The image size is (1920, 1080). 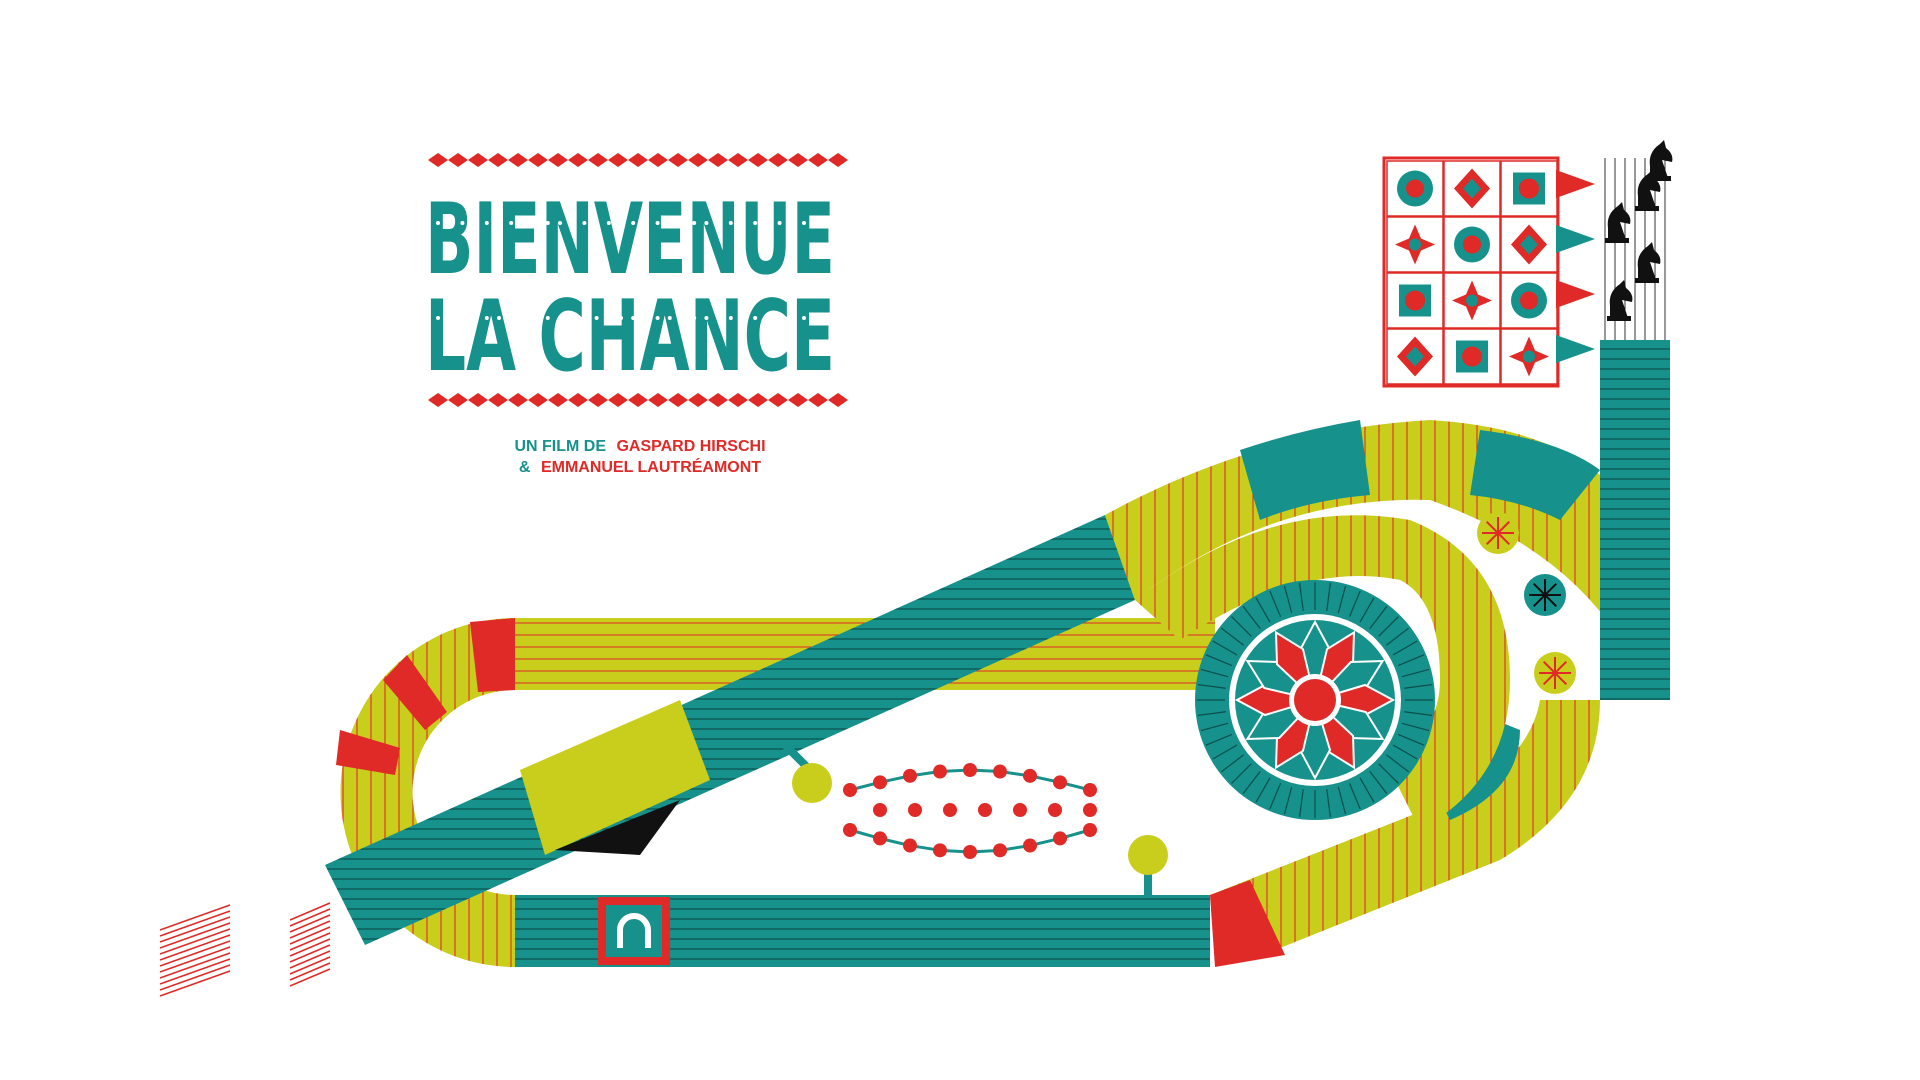 What do you see at coordinates (1471, 272) in the screenshot?
I see `icon-grid` at bounding box center [1471, 272].